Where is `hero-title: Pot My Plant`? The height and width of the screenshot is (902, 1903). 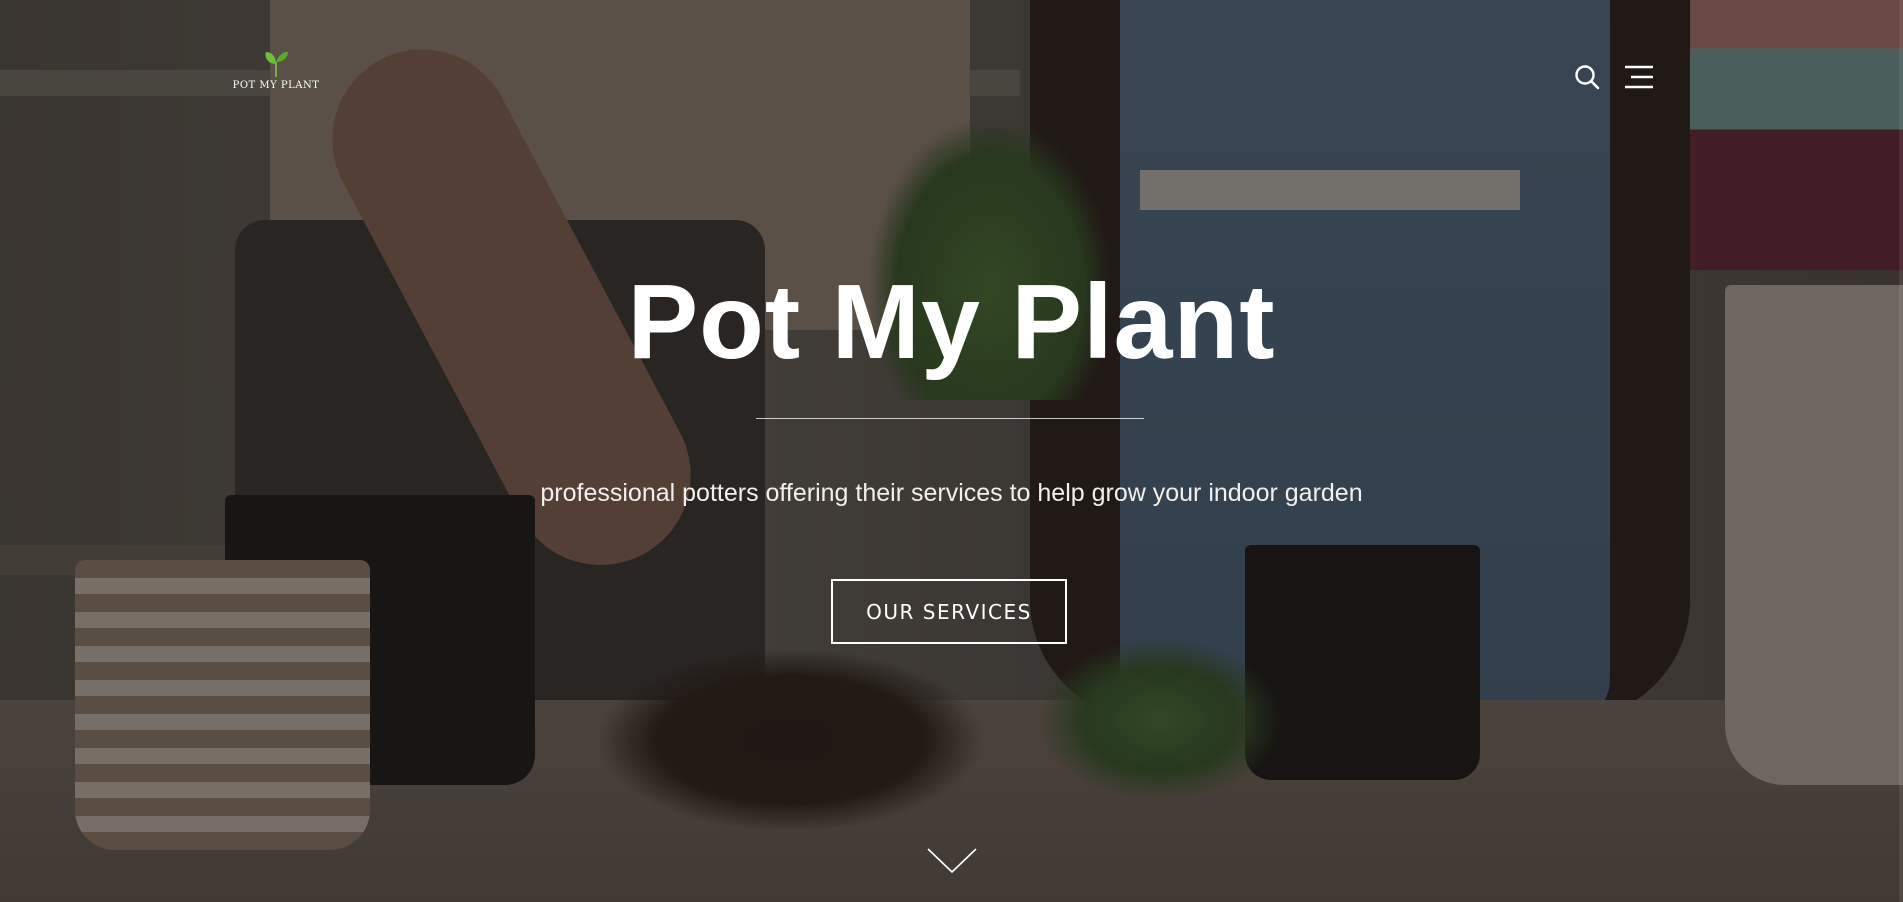 hero-title: Pot My Plant is located at coordinates (951, 322).